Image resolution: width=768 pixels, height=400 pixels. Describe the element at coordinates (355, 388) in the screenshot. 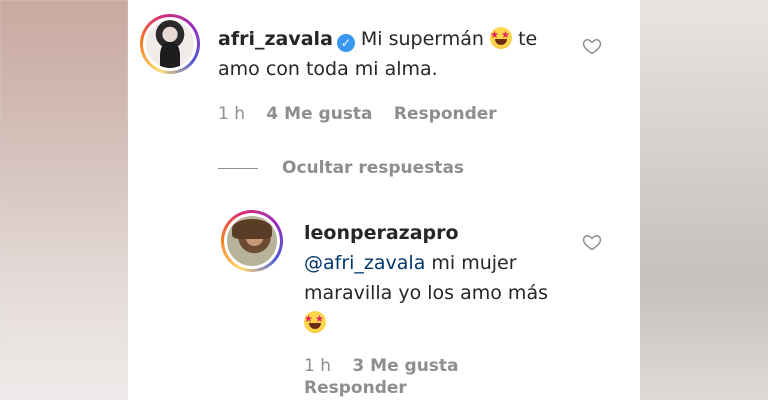

I see `reply-reply-button: Responder` at that location.